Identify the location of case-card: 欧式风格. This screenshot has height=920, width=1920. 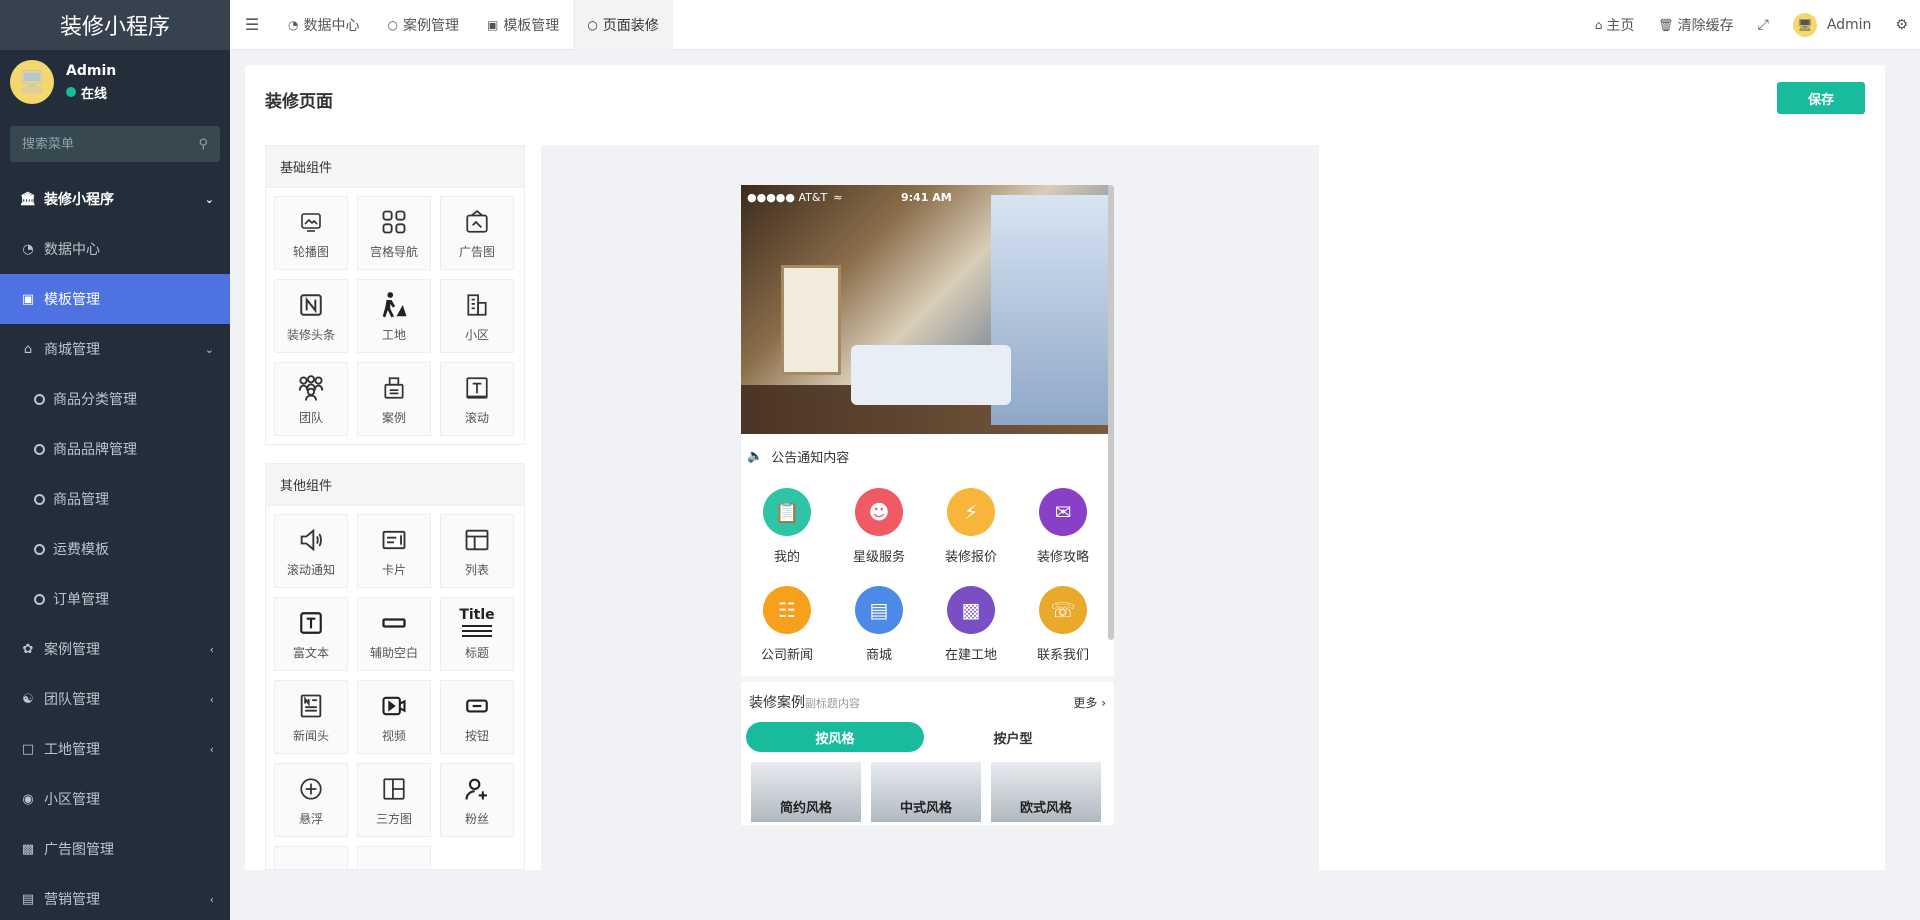
(1046, 792).